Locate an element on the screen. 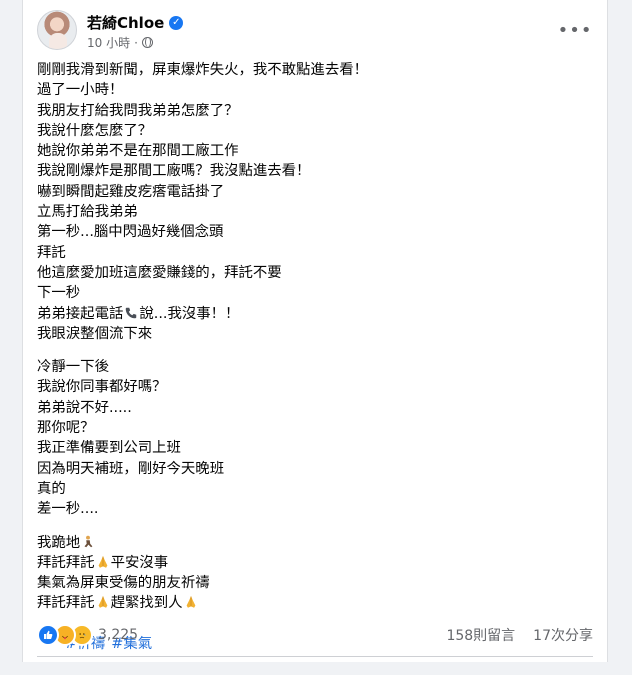 This screenshot has height=675, width=632. post-line-kneel-text: 我跪地 is located at coordinates (59, 542).